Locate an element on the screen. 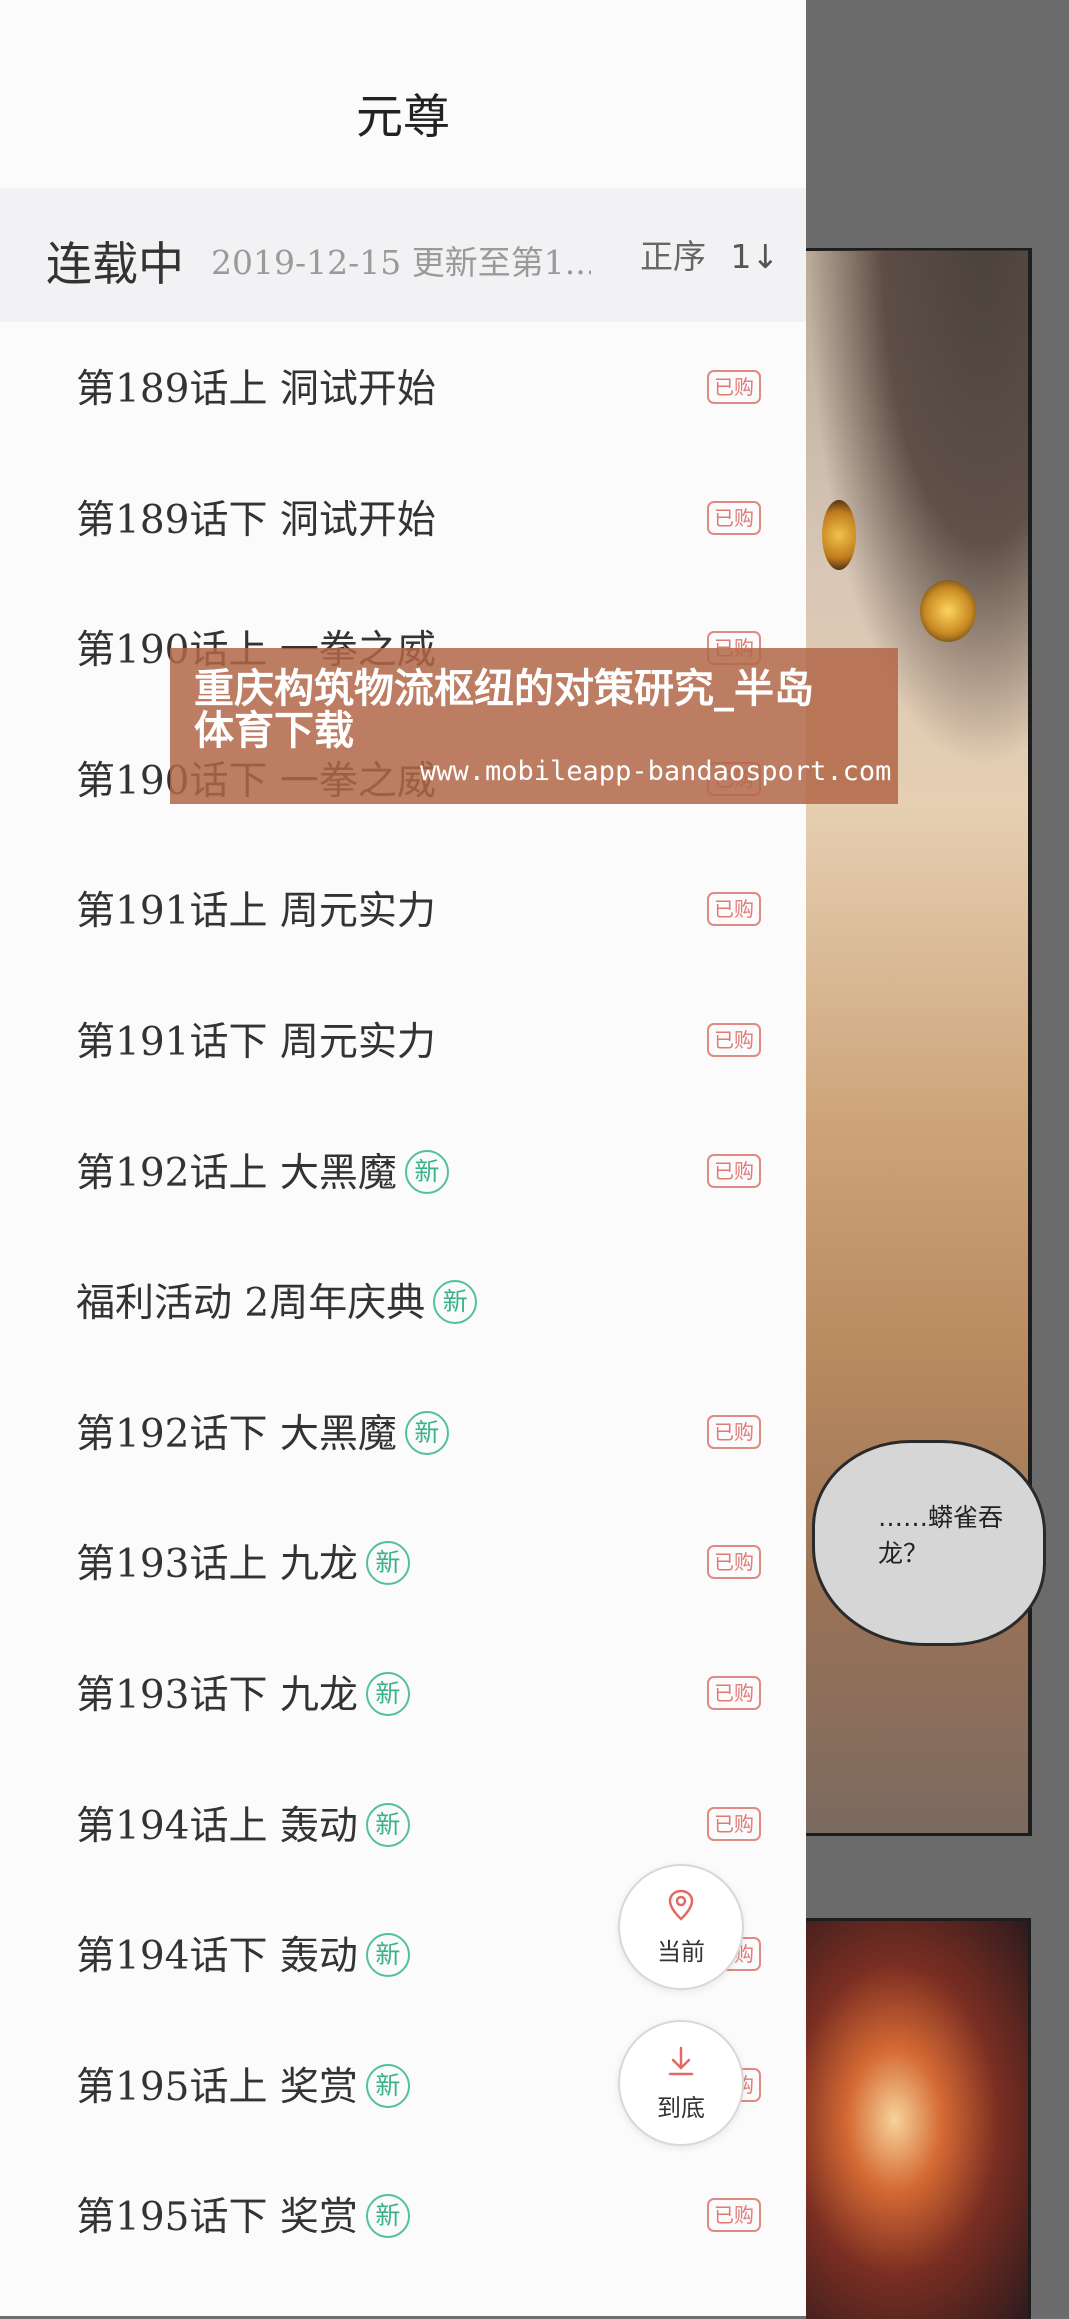 The height and width of the screenshot is (2319, 1069). chapter-title-text: 第194话上 轰动 is located at coordinates (217, 1826).